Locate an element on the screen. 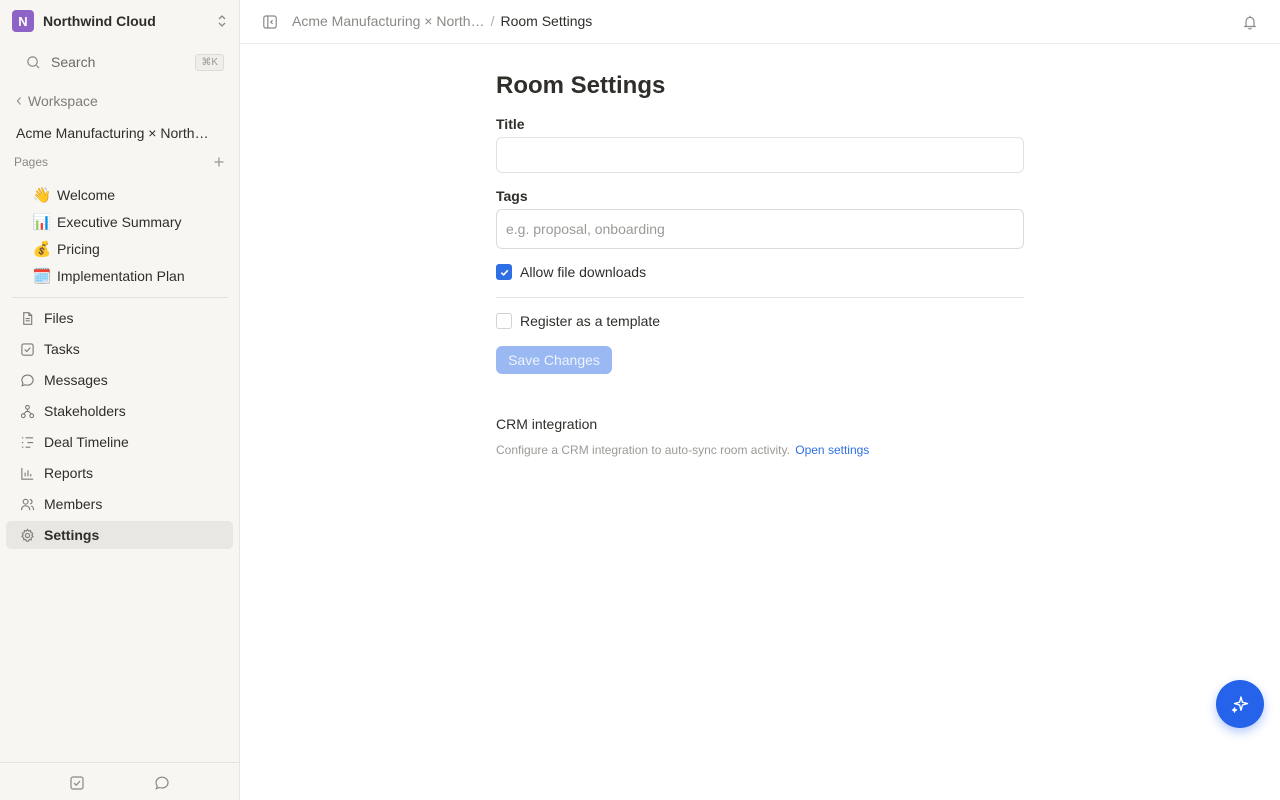 This screenshot has height=800, width=1280. sidebar-toggle-icon is located at coordinates (270, 22).